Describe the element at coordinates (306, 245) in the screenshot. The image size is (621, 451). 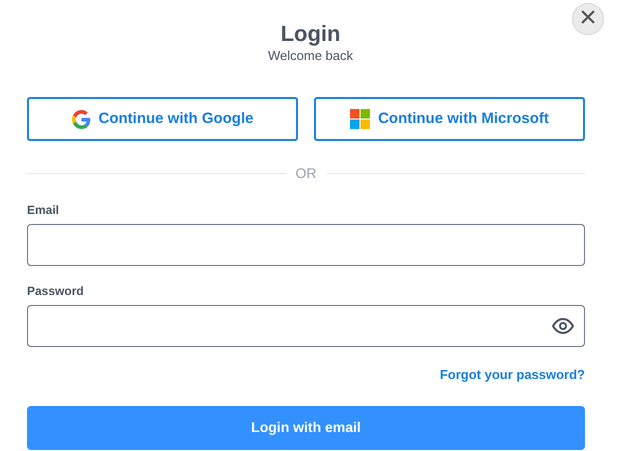
I see `email-field` at that location.